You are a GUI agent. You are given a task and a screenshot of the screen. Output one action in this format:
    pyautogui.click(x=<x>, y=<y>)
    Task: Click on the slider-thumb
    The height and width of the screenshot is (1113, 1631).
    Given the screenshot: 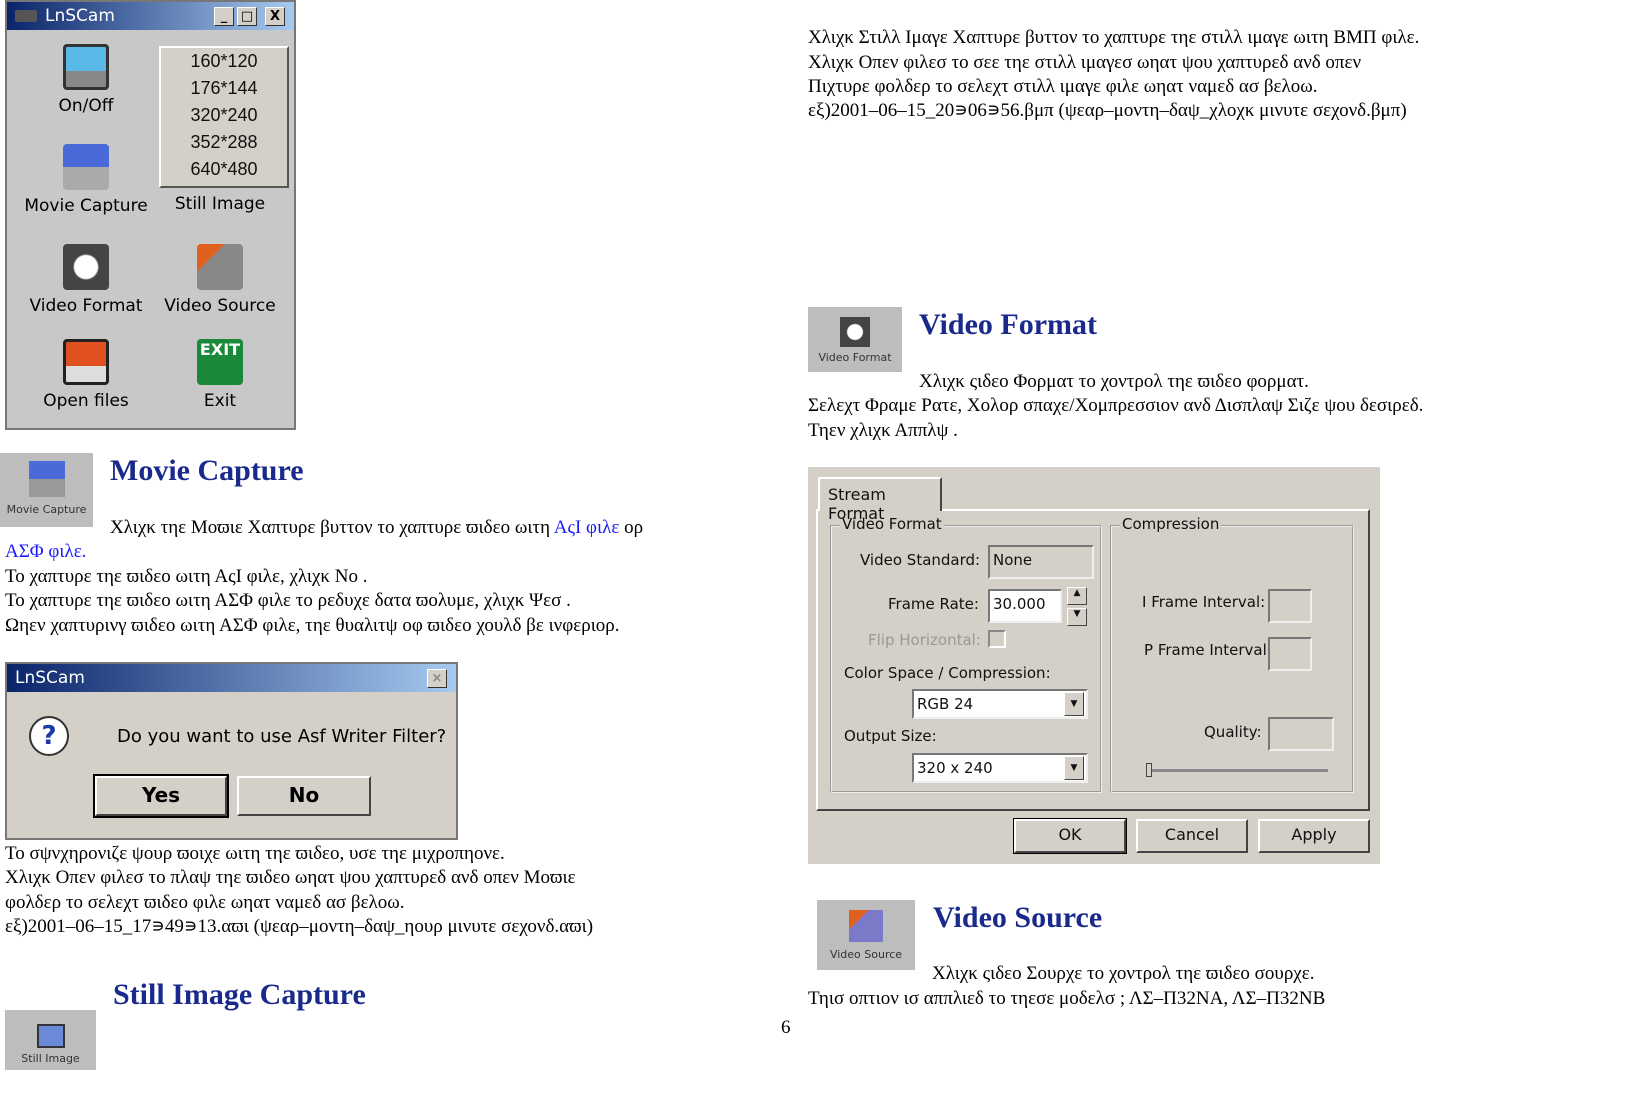 What is the action you would take?
    pyautogui.click(x=1149, y=770)
    